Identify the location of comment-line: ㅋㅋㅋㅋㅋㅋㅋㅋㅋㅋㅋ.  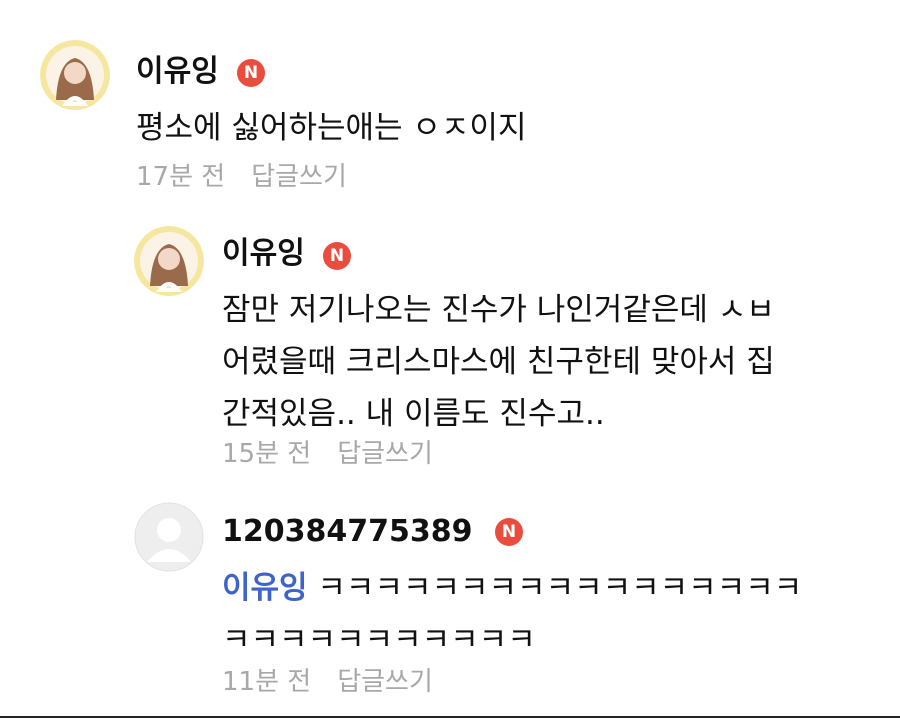
(379, 640).